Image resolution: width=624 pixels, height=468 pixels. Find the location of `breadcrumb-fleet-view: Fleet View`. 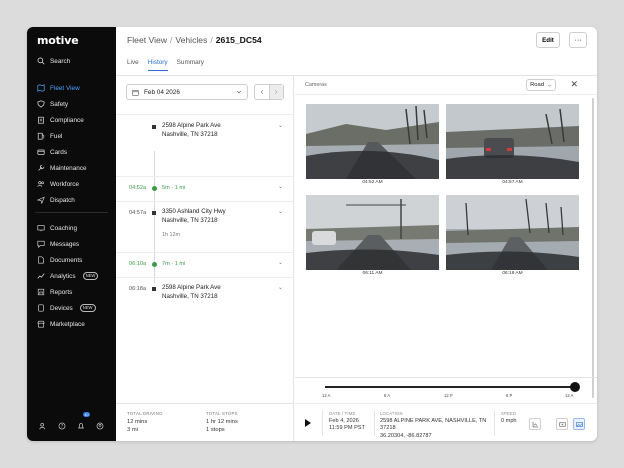

breadcrumb-fleet-view: Fleet View is located at coordinates (147, 40).